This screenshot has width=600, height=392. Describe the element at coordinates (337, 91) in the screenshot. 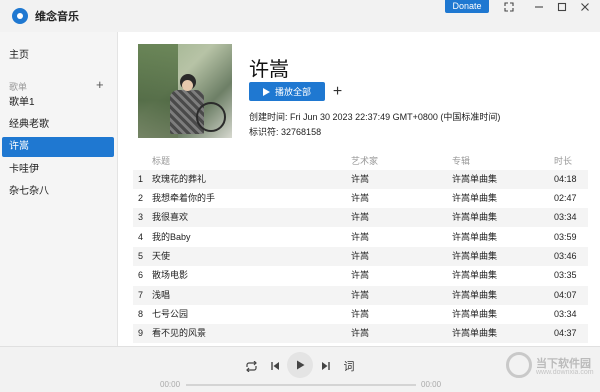

I see `add-to-button: +` at that location.